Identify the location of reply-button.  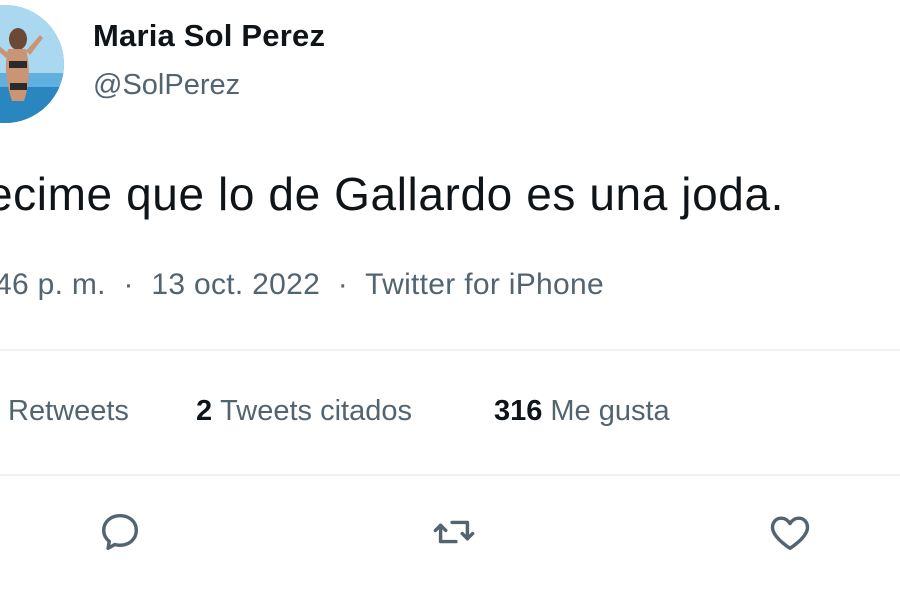
(120, 532).